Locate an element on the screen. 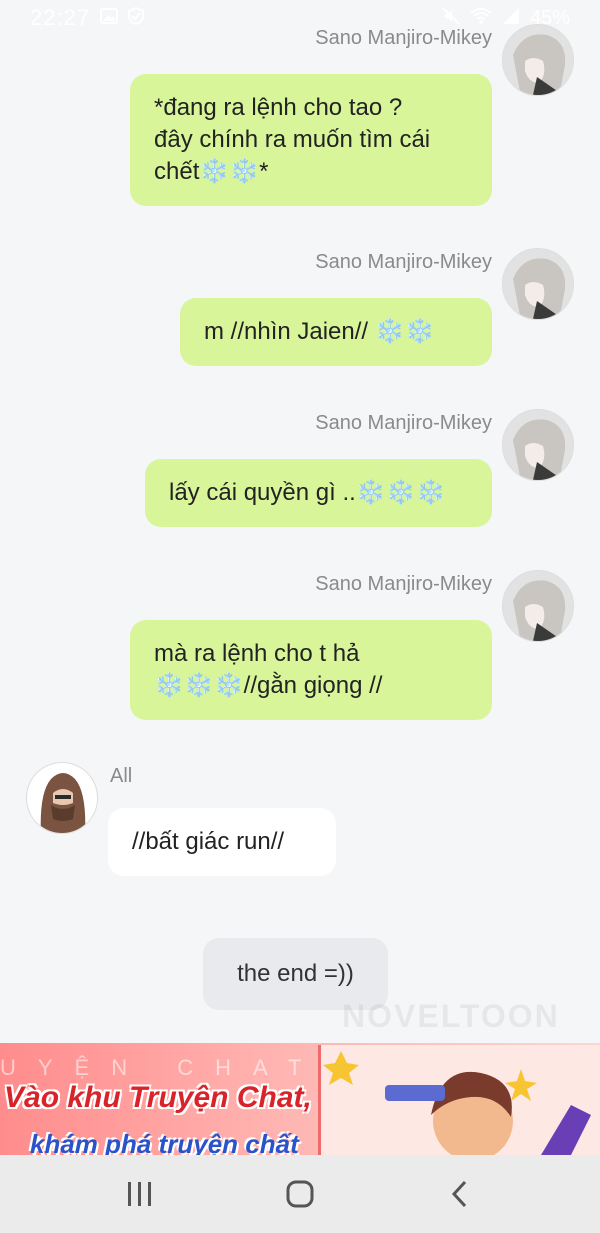 This screenshot has height=1233, width=600. navigation-bar is located at coordinates (300, 1194).